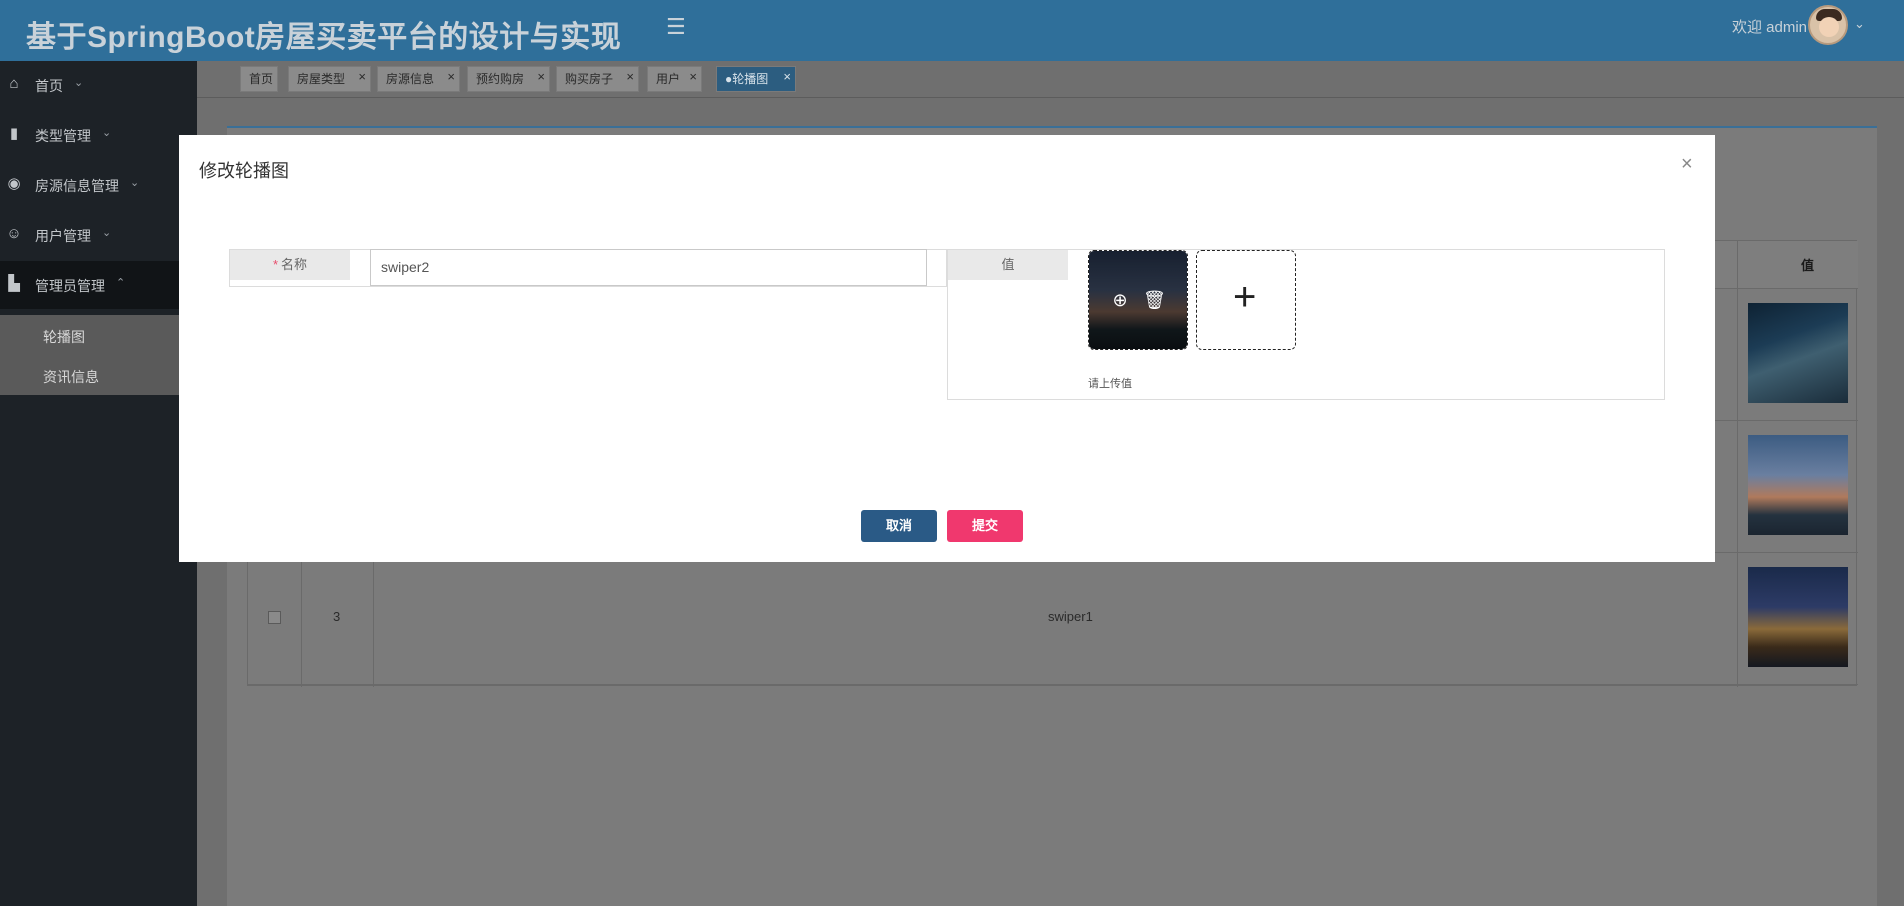  Describe the element at coordinates (14, 83) in the screenshot. I see `home-icon: ⌂` at that location.